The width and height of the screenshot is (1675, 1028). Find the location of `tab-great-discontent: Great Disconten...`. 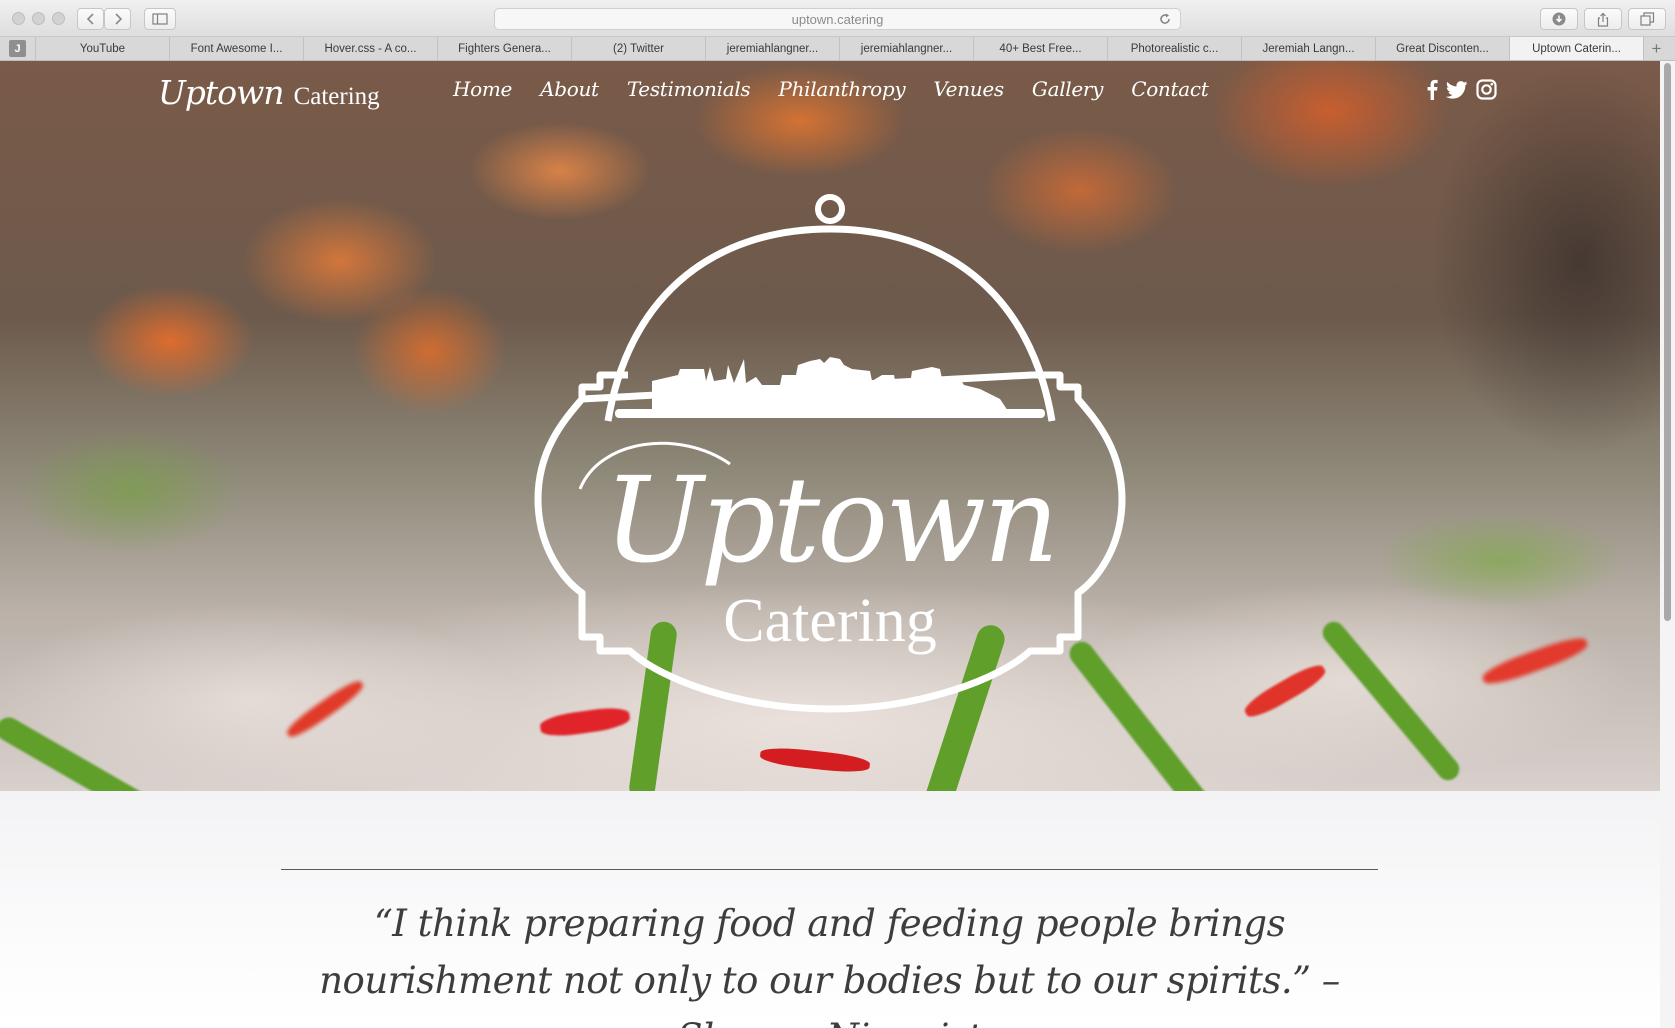

tab-great-discontent: Great Disconten... is located at coordinates (1443, 48).